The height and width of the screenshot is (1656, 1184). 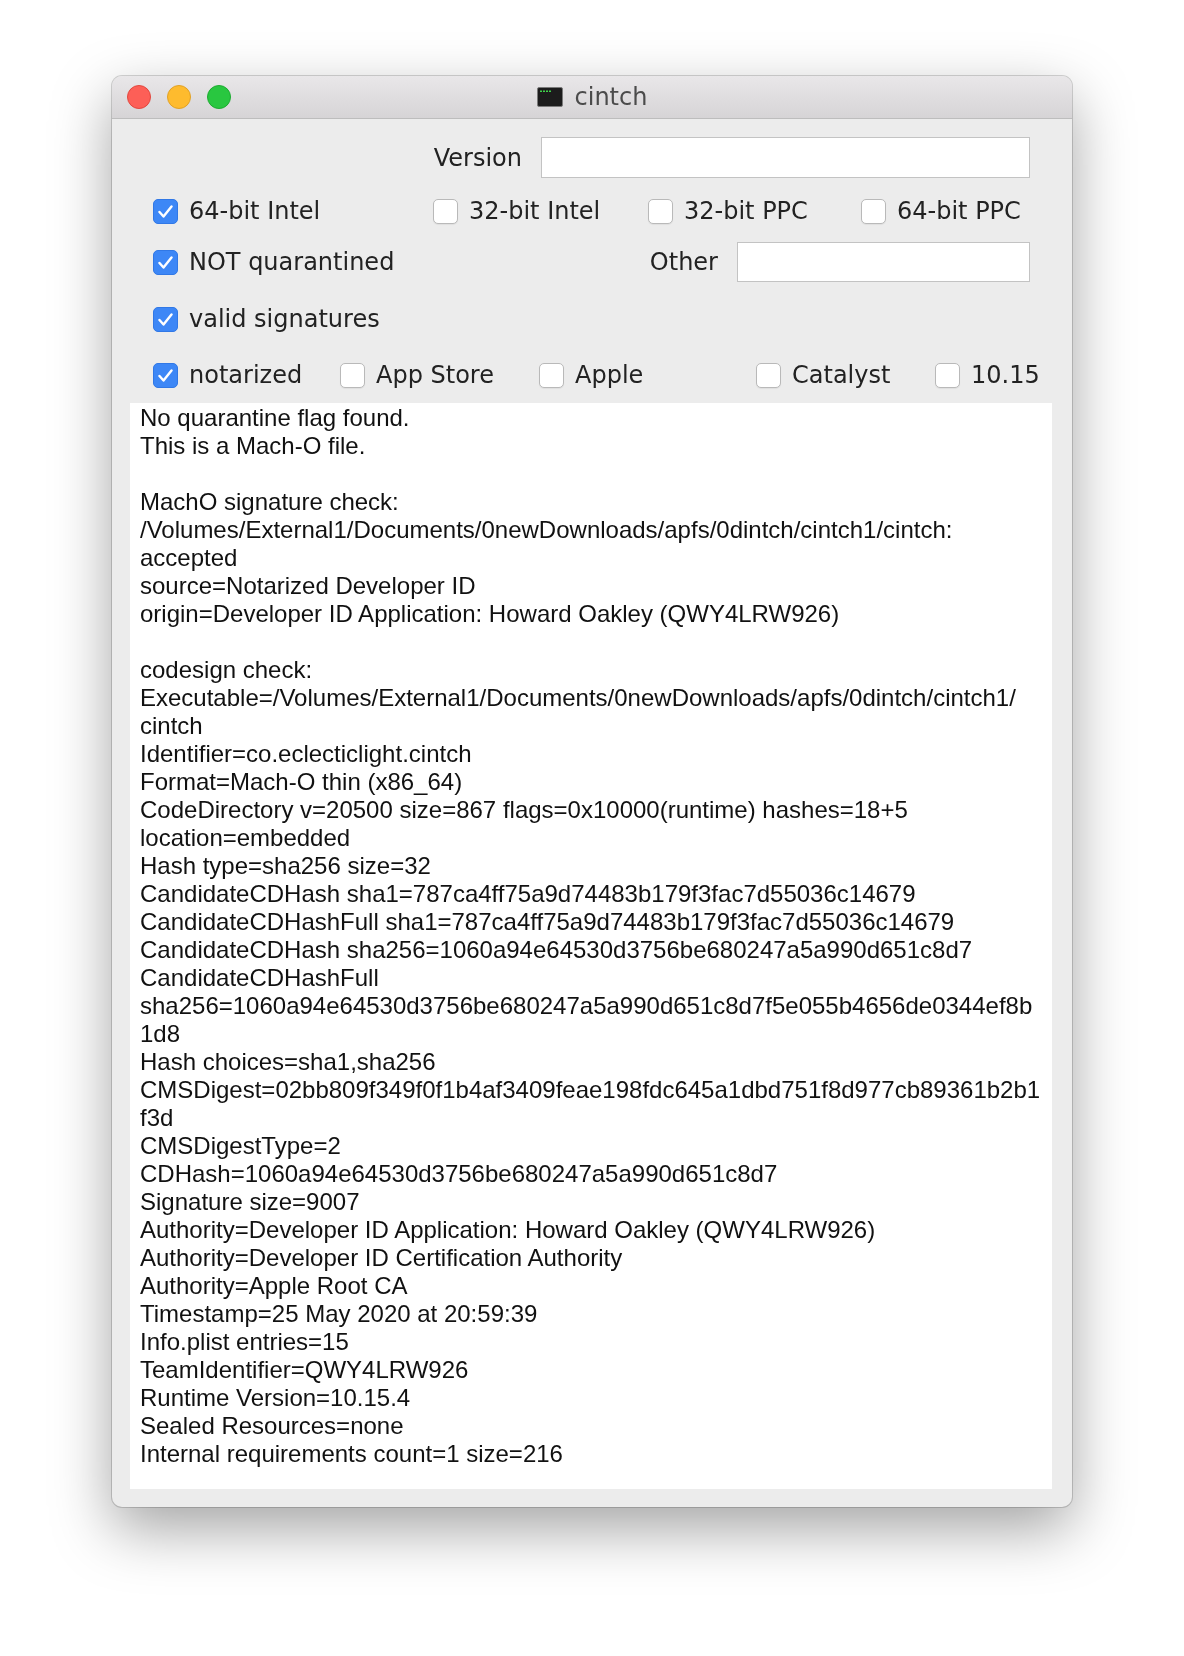 What do you see at coordinates (591, 1090) in the screenshot?
I see `output-line: CMSDigest=02bb809f349f0f1b4af3409feae198fdc645a1dbd751f8d977cb89361b2b1` at bounding box center [591, 1090].